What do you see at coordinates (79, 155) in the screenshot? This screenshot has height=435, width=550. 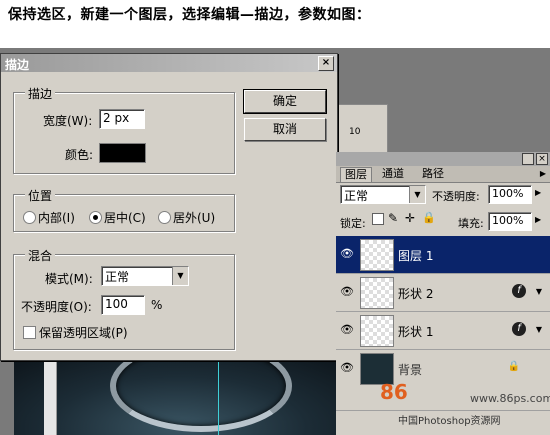 I see `color-label: 颜色:` at bounding box center [79, 155].